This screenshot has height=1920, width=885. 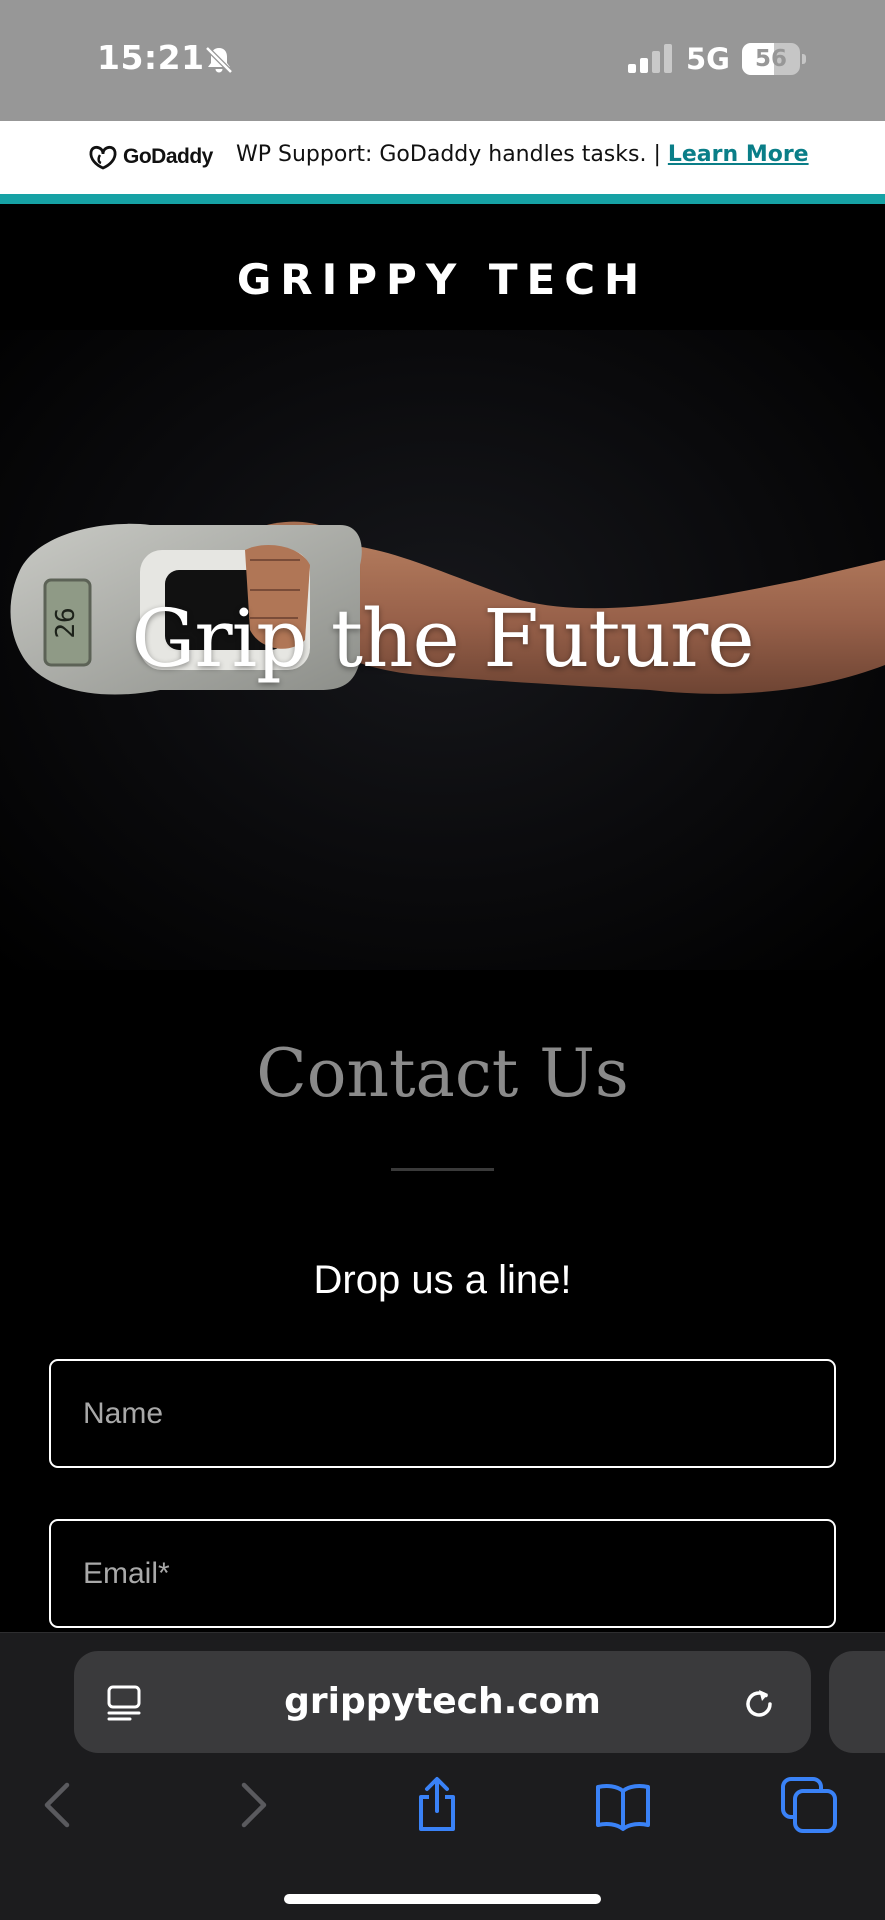 What do you see at coordinates (437, 1805) in the screenshot?
I see `share-icon` at bounding box center [437, 1805].